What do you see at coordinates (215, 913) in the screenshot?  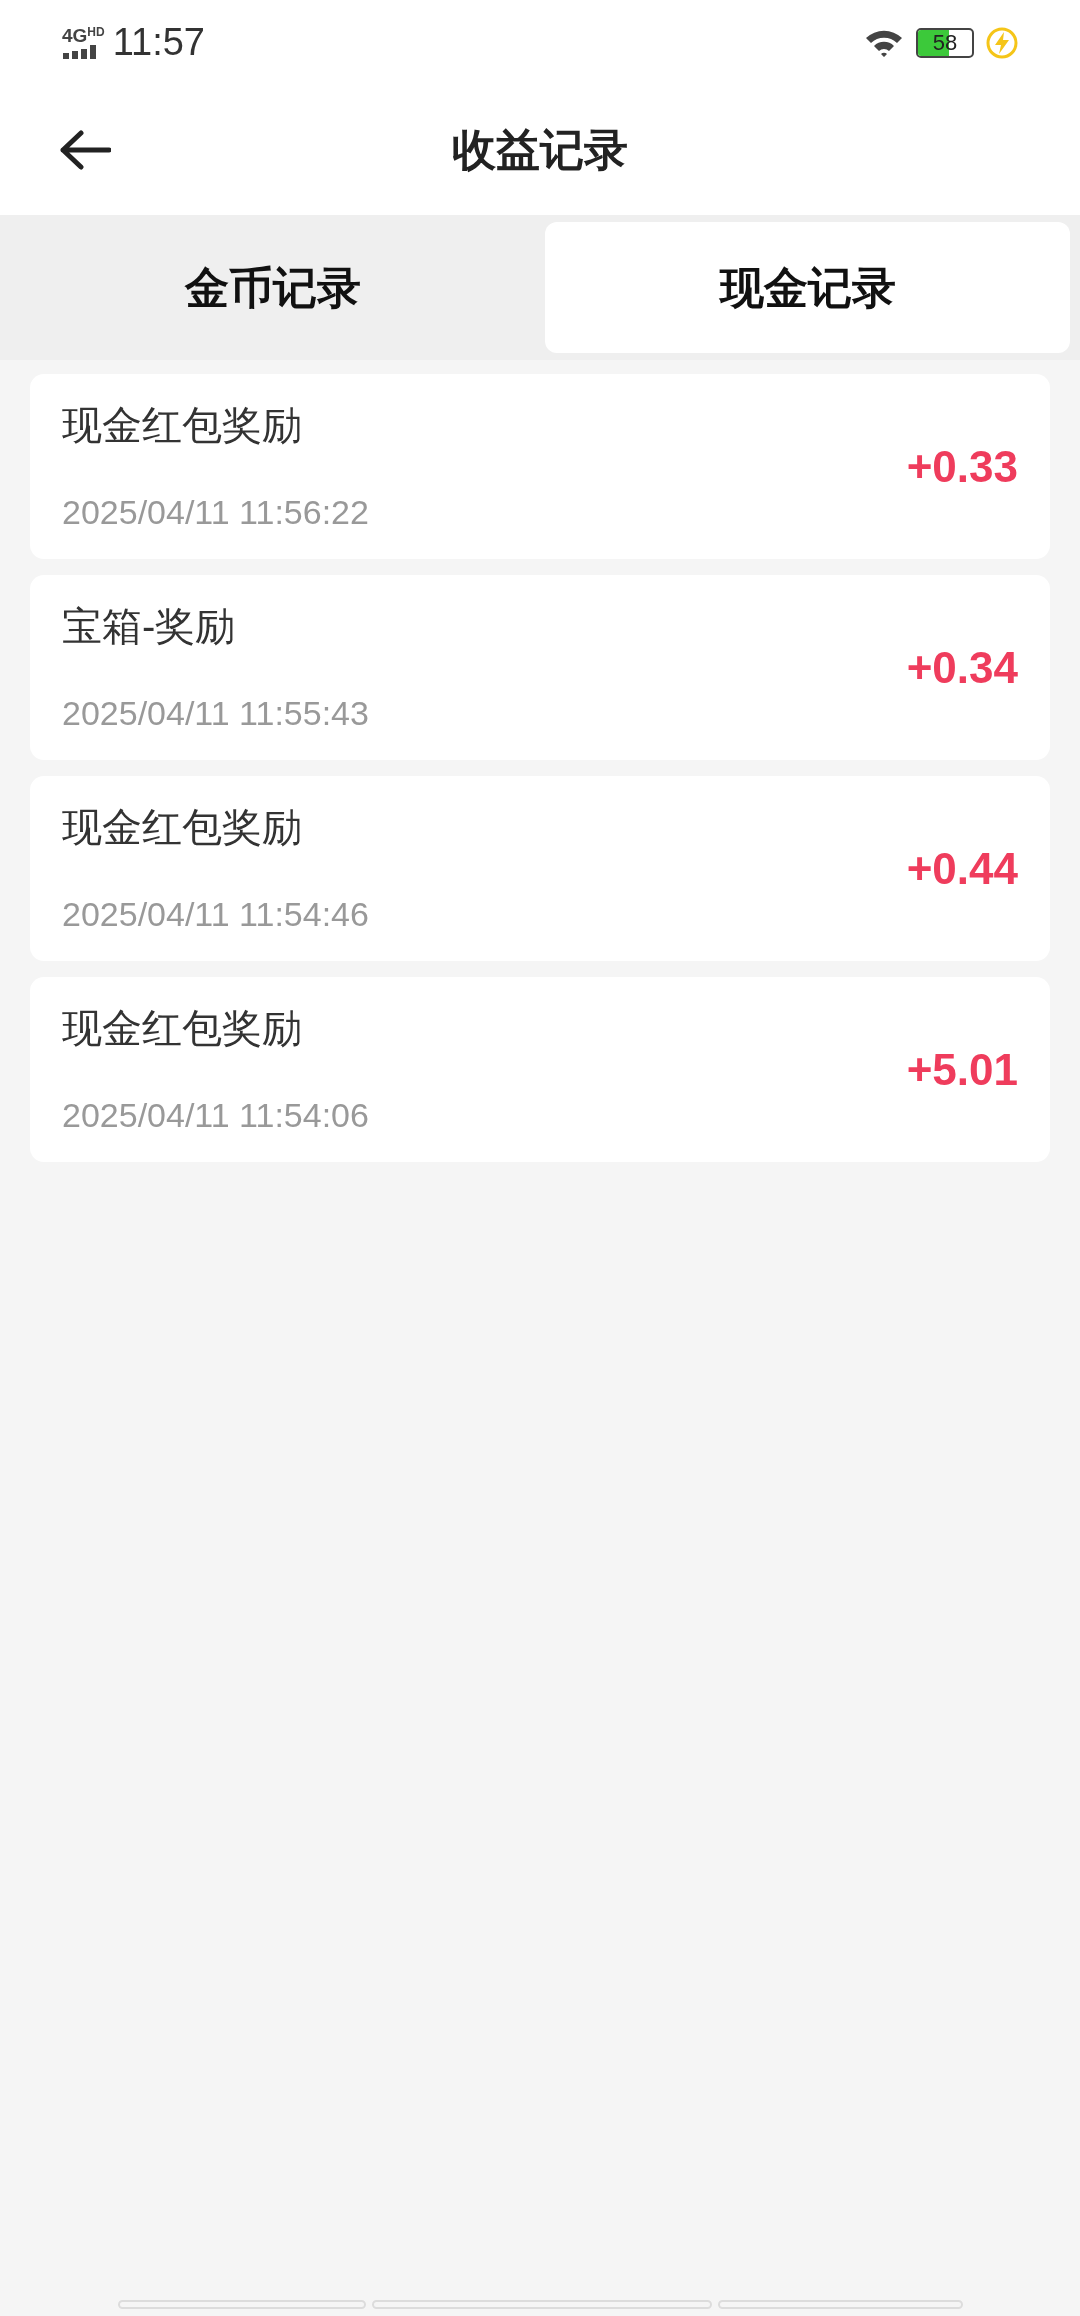 I see `record-time: 2025/04/11 11:54:46` at bounding box center [215, 913].